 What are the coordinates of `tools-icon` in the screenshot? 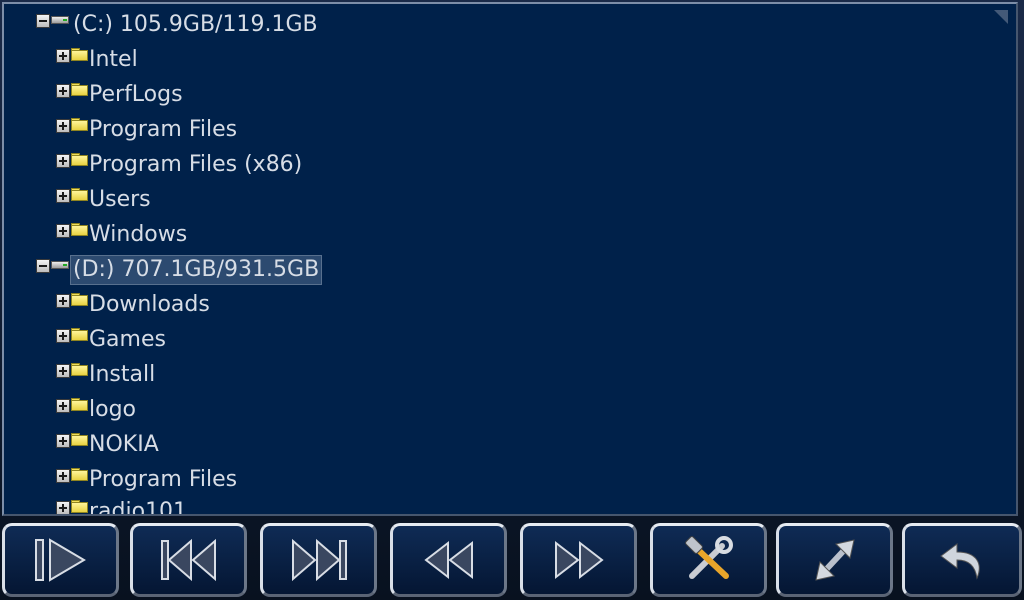 It's located at (708, 557).